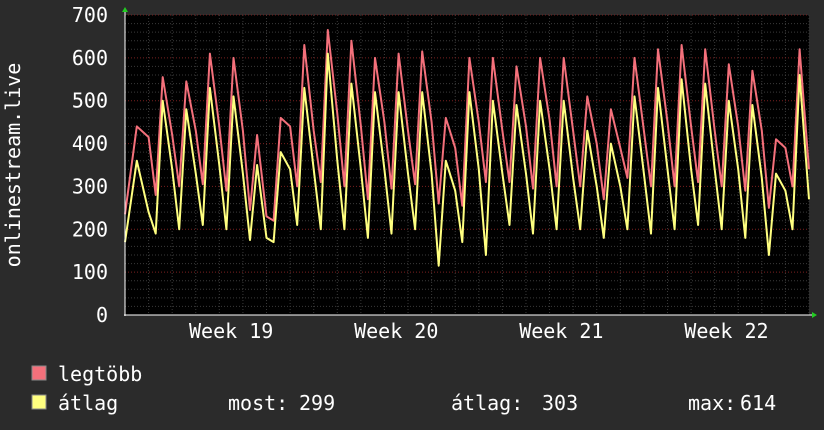 This screenshot has height=430, width=824. I want to click on y-tick-label: 500, so click(90, 101).